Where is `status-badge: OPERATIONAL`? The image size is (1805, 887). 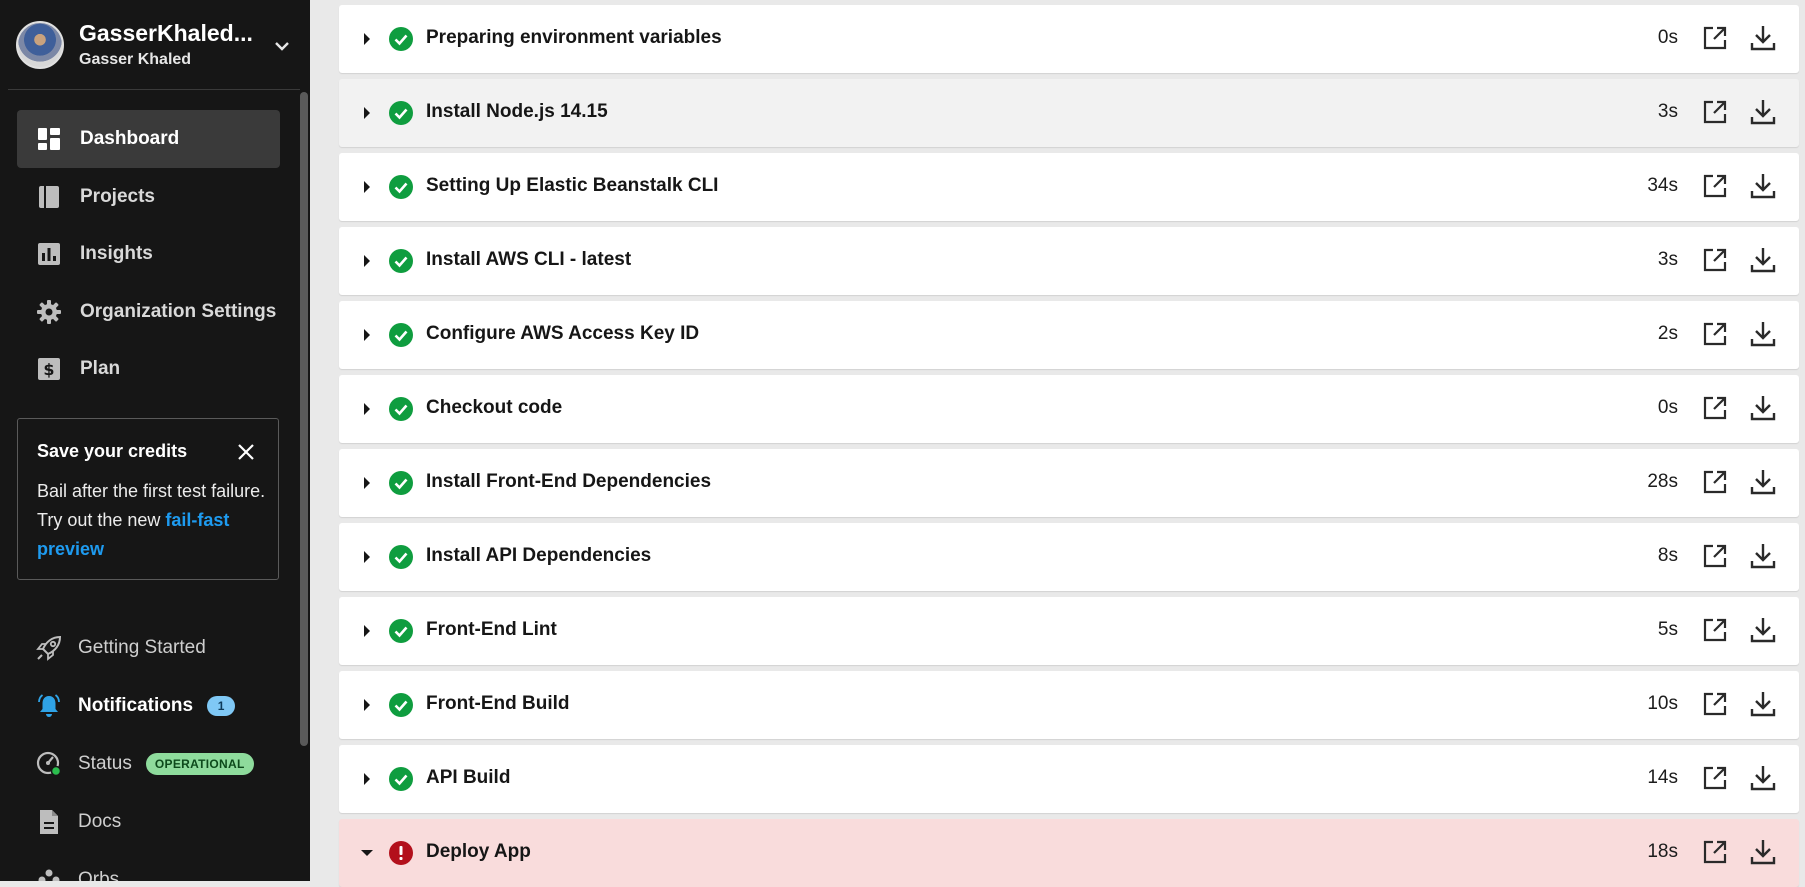
status-badge: OPERATIONAL is located at coordinates (199, 764).